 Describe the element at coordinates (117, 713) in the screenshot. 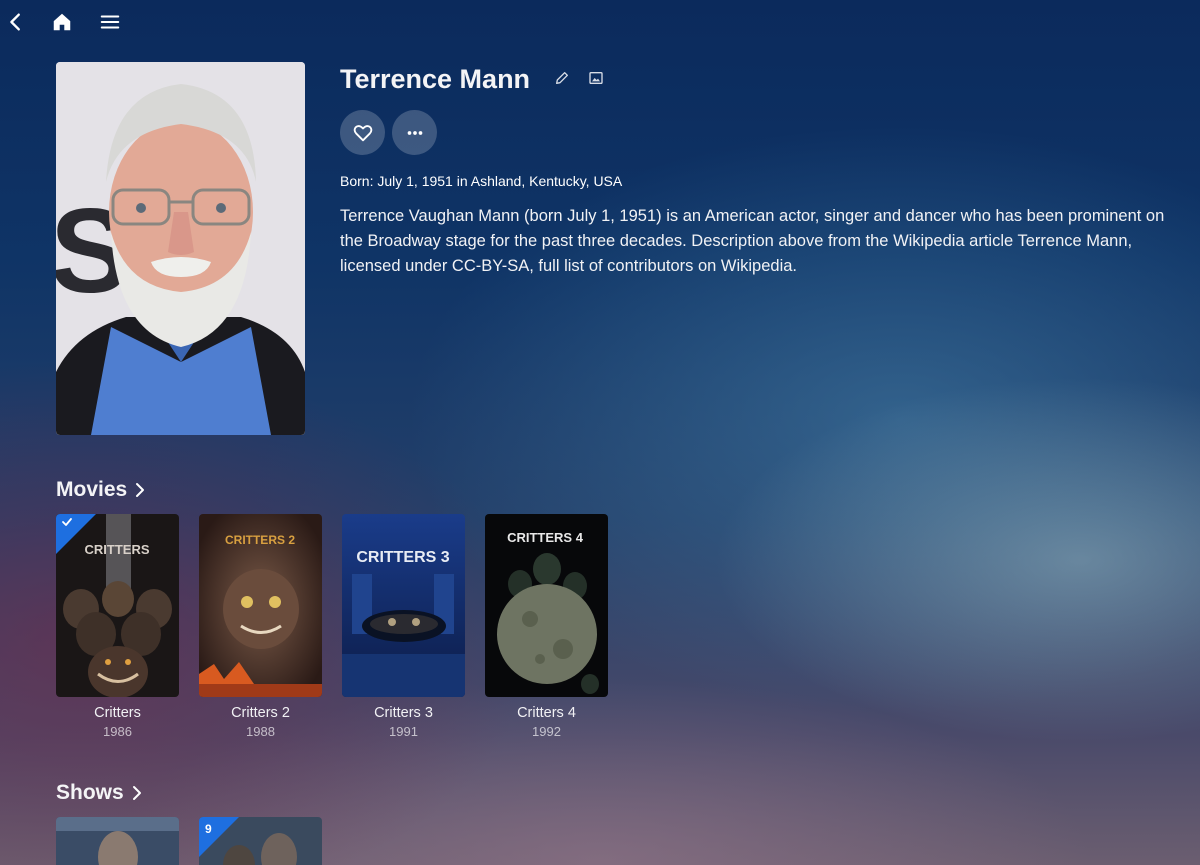

I see `movie-title: Critters` at that location.